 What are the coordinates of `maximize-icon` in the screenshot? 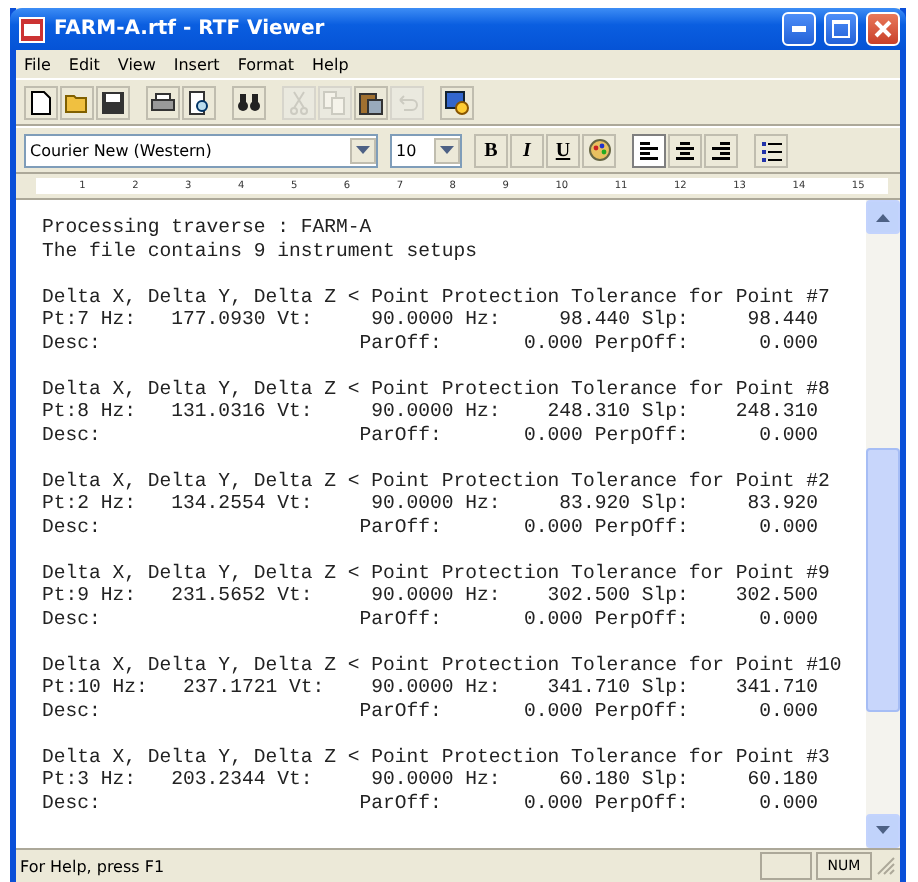 It's located at (841, 29).